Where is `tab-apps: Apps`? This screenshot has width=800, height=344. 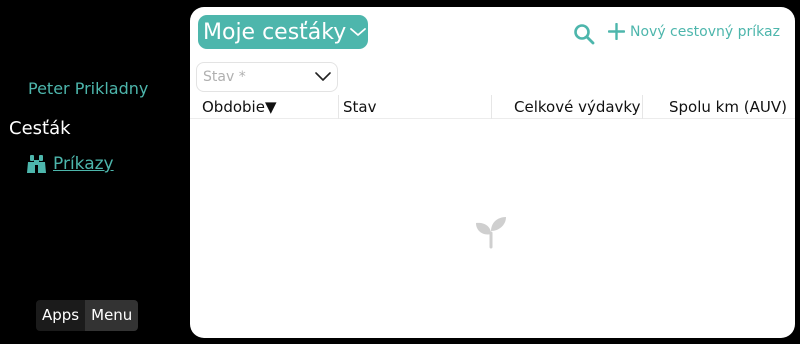
tab-apps: Apps is located at coordinates (61, 315).